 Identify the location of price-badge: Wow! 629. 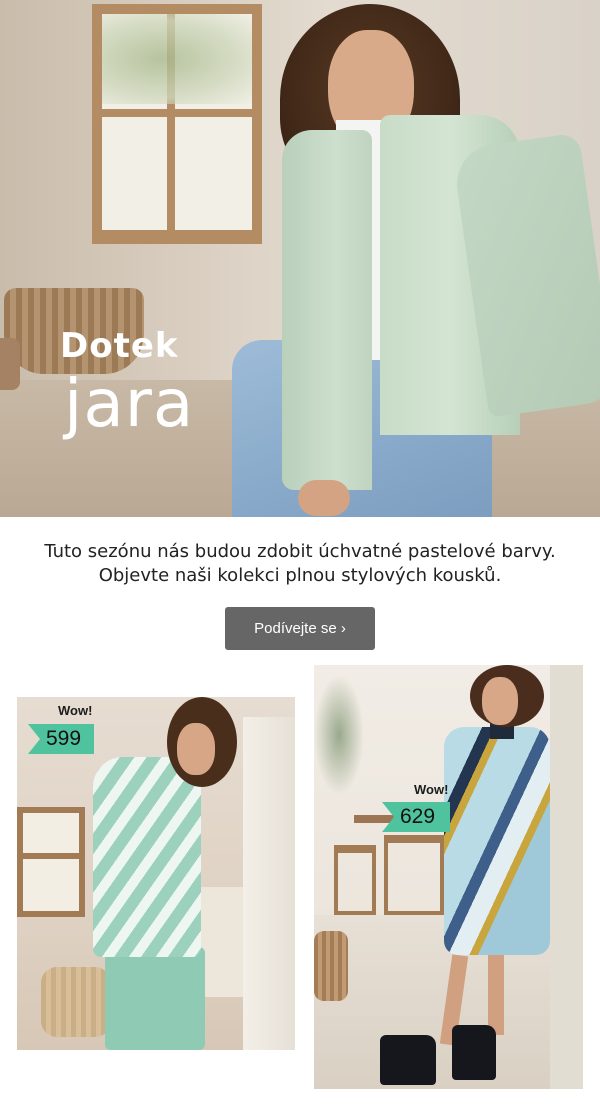
(422, 809).